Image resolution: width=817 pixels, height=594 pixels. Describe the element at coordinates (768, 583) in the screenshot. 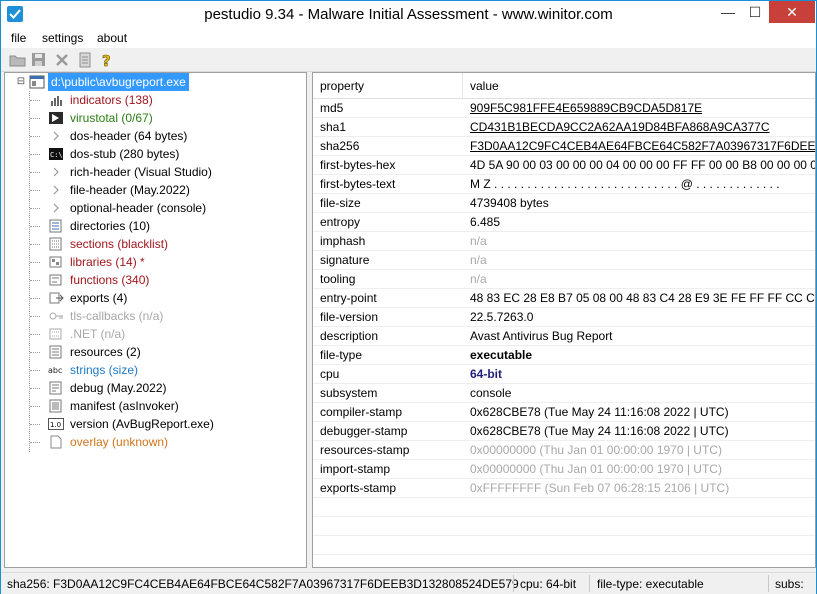

I see `status-separator` at that location.